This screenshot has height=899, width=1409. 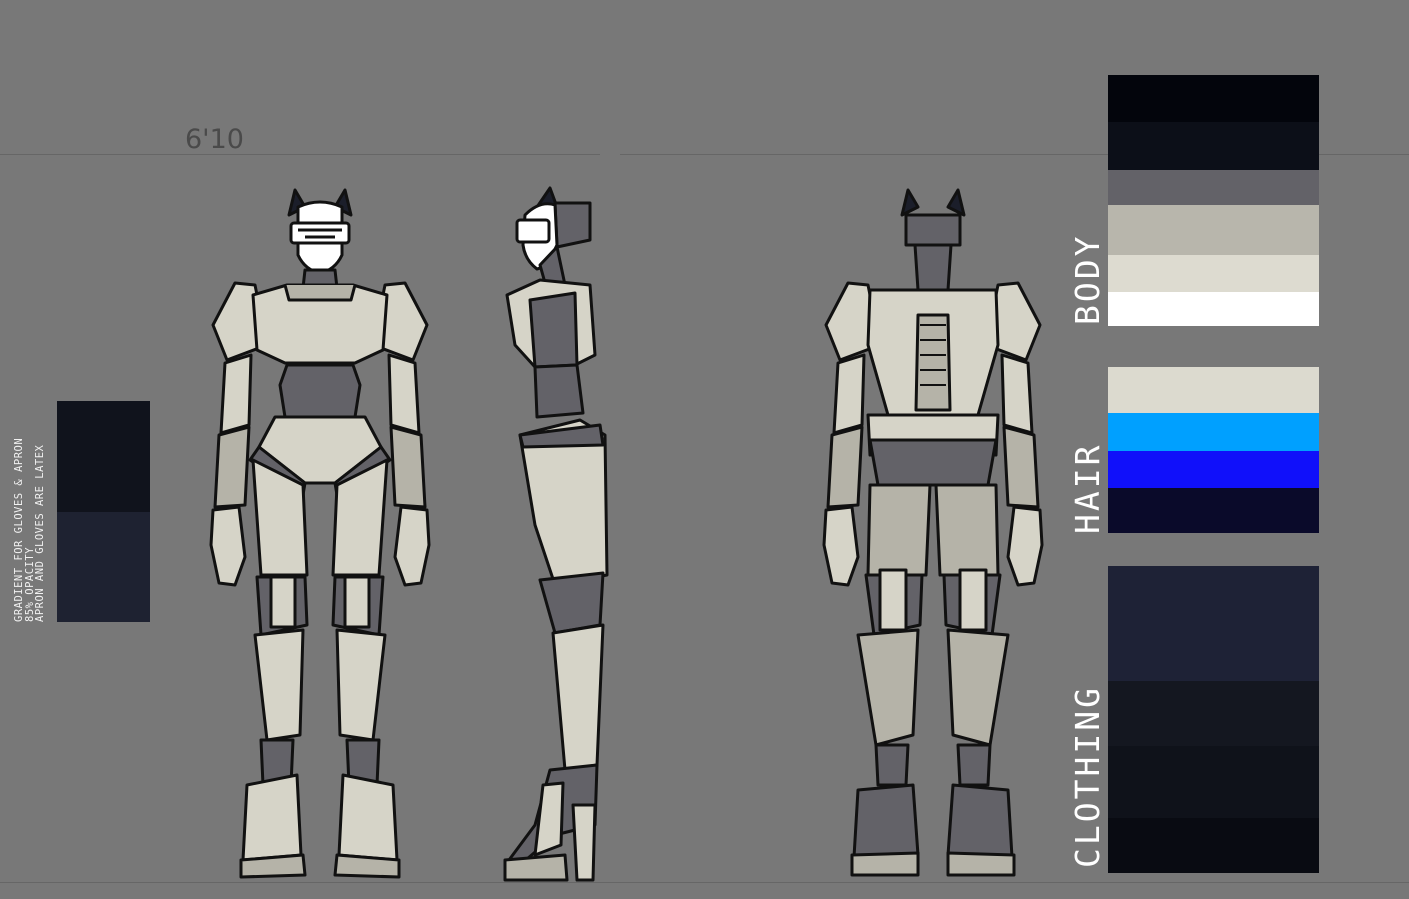 I want to click on front-view-figure, so click(x=320, y=533).